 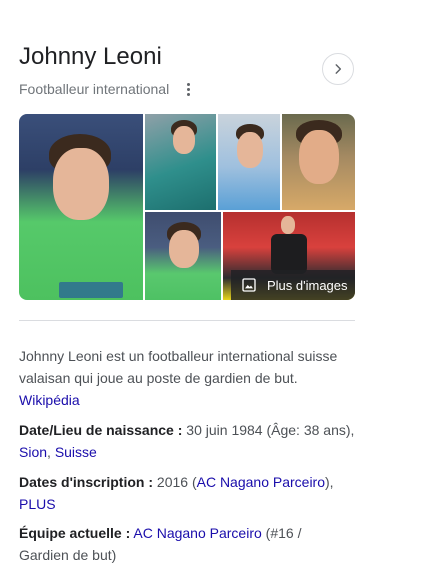 I want to click on fact-current-team-label: Équipe actuelle :, so click(x=75, y=533).